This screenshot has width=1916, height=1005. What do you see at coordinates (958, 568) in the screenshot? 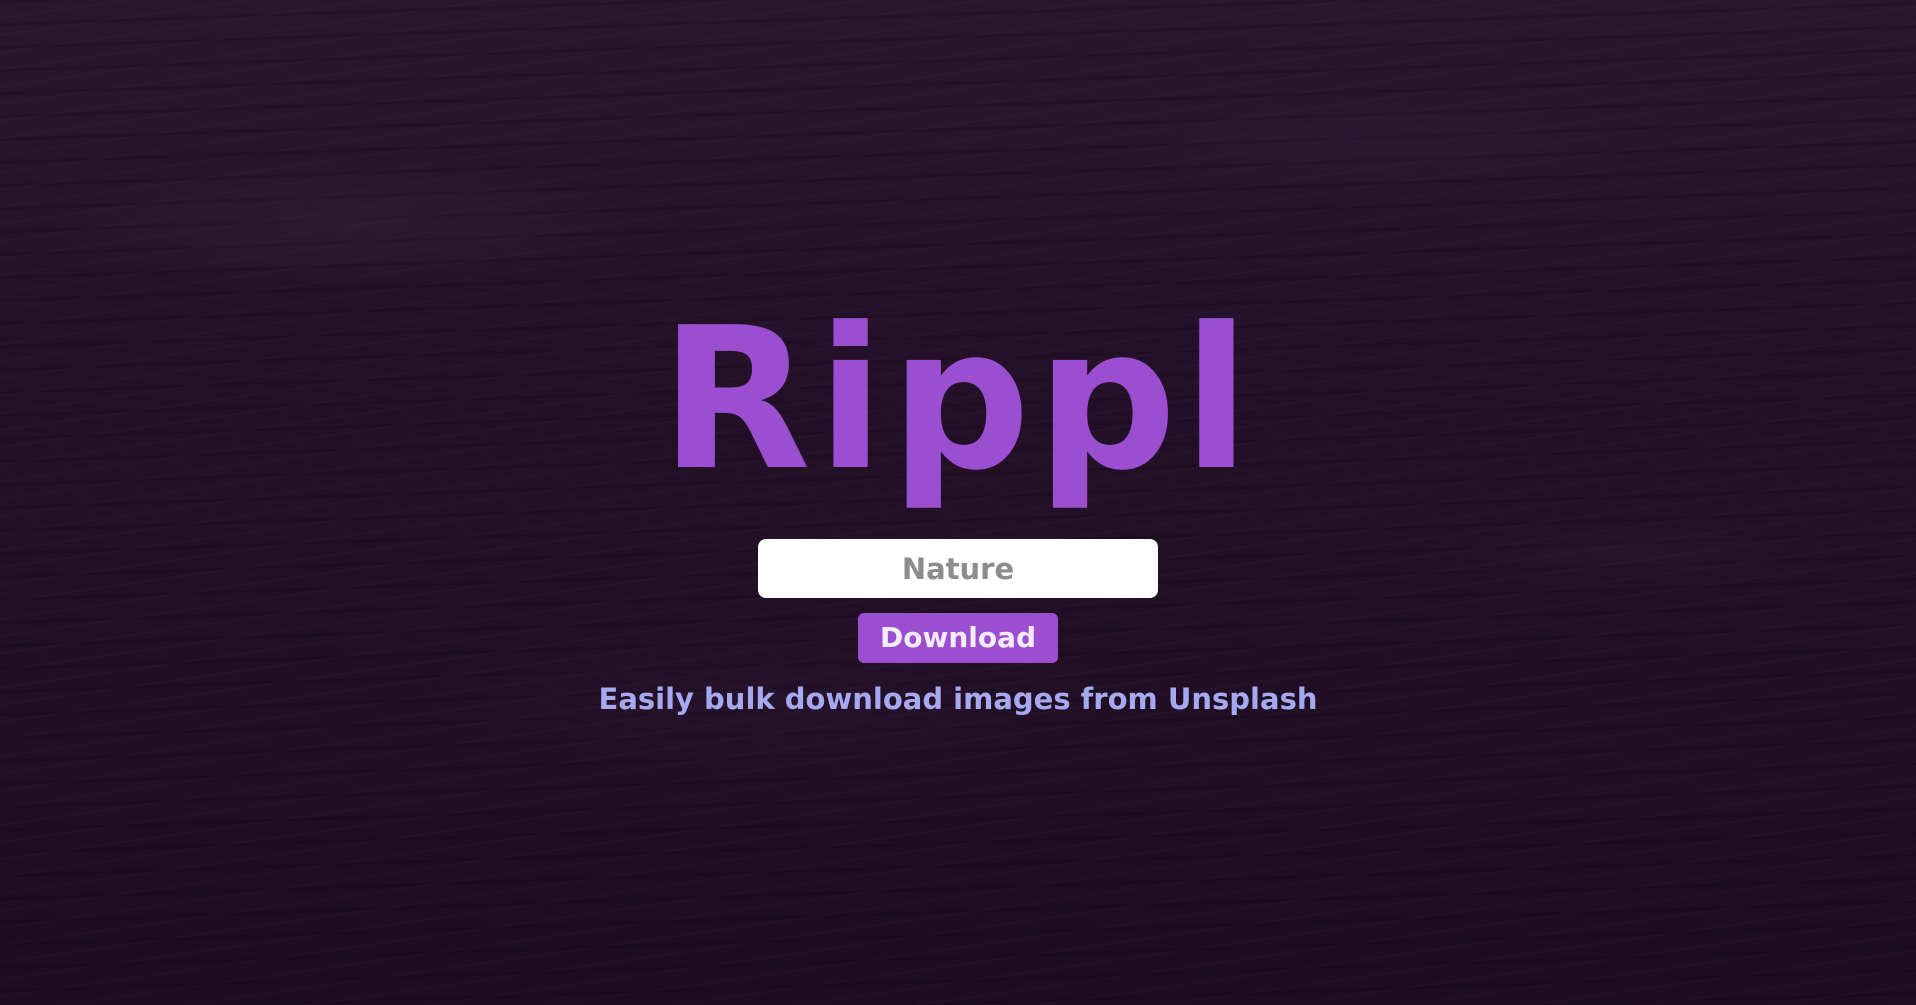
I see `search-input` at bounding box center [958, 568].